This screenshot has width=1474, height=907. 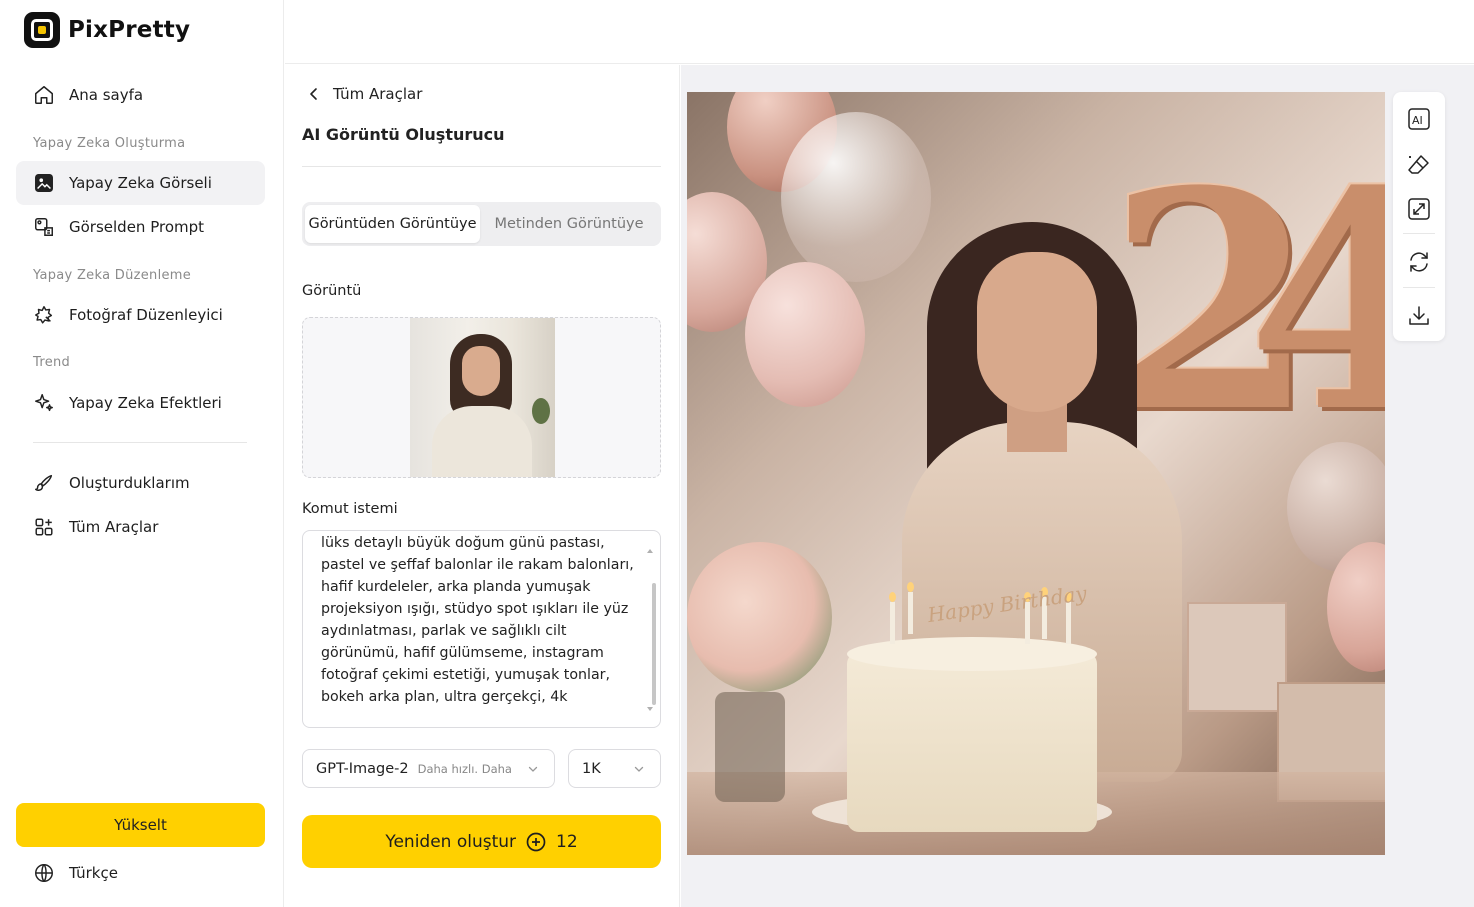 What do you see at coordinates (44, 315) in the screenshot?
I see `photo-editor-icon` at bounding box center [44, 315].